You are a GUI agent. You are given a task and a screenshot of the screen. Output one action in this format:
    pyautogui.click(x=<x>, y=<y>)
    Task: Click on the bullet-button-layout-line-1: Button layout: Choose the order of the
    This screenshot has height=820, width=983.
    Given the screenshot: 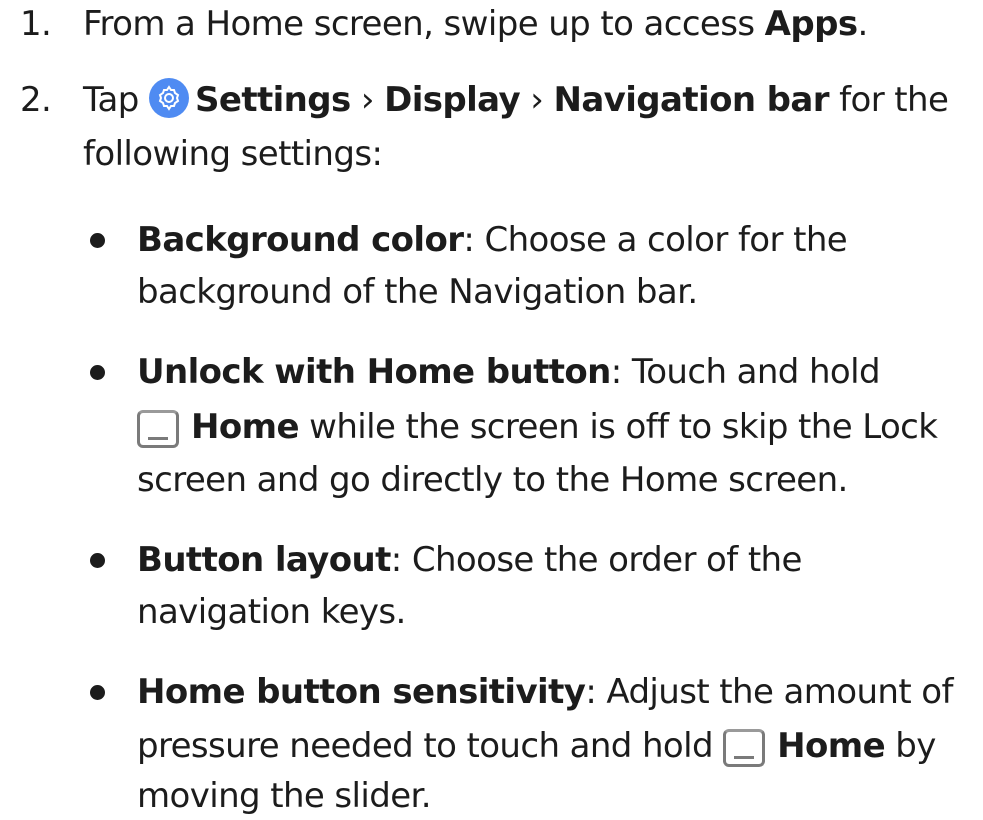 What is the action you would take?
    pyautogui.click(x=469, y=560)
    